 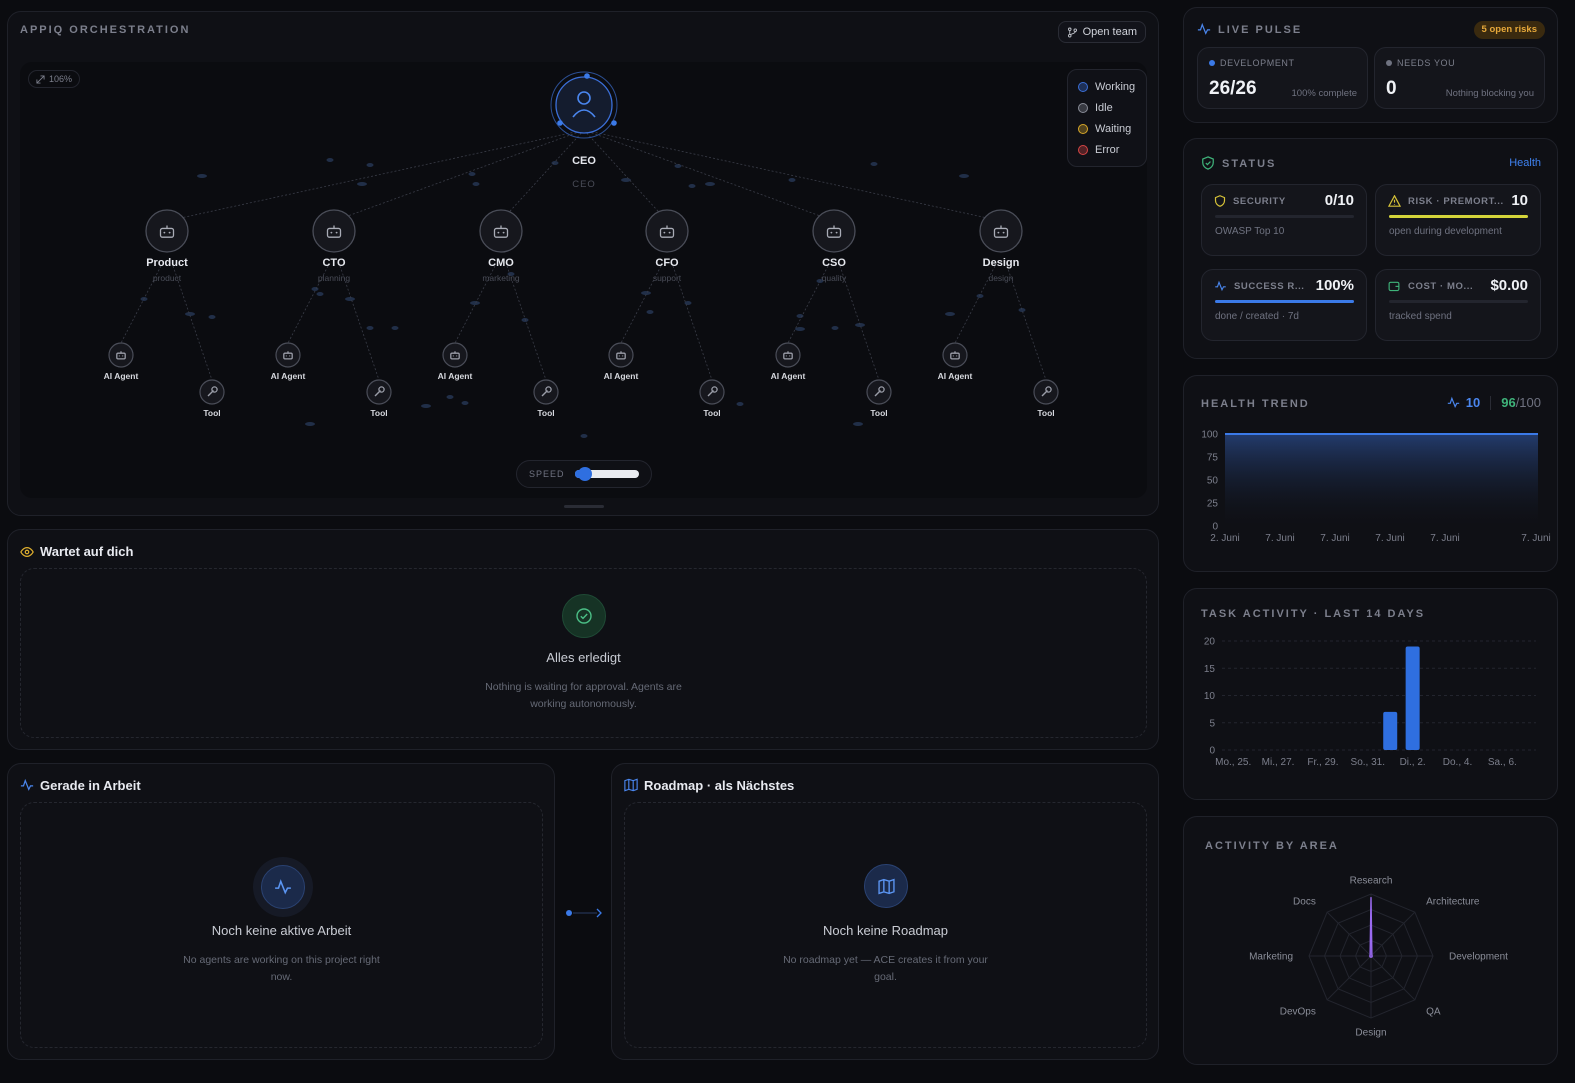 I want to click on port-dot, so click(x=560, y=123).